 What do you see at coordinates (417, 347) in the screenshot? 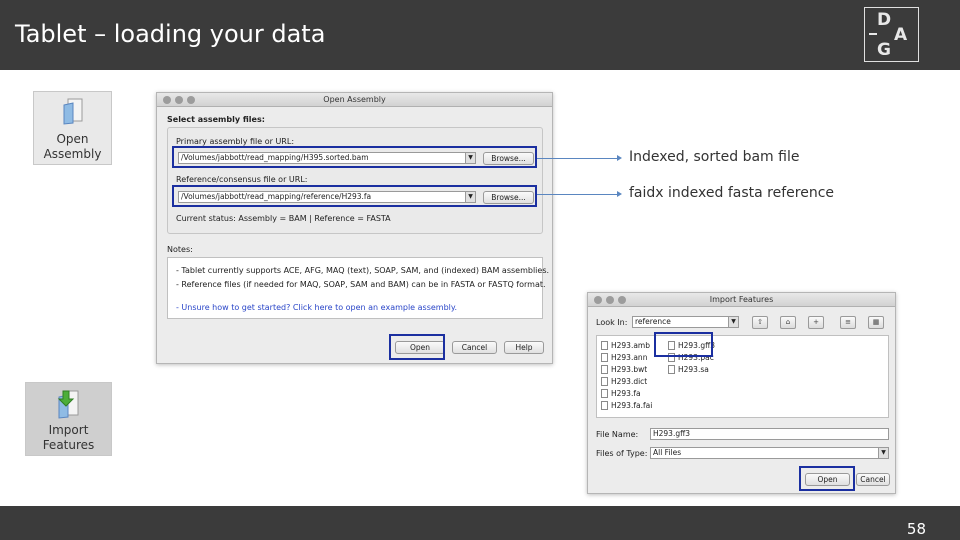
I see `open-button-highlight` at bounding box center [417, 347].